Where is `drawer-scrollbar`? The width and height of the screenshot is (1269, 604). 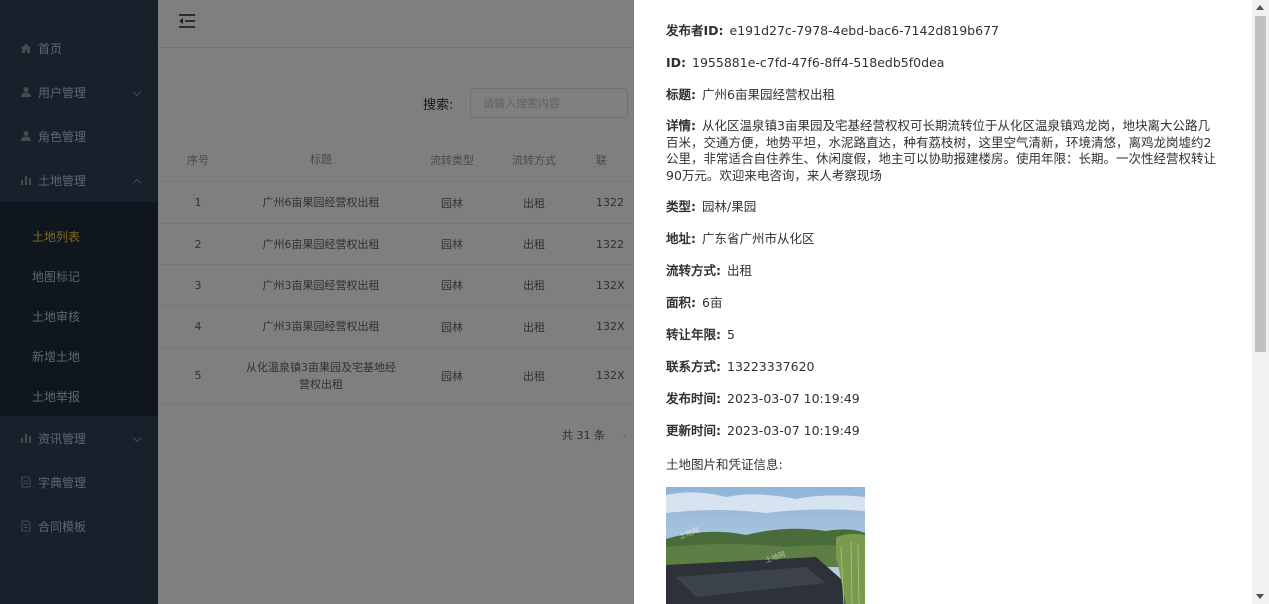 drawer-scrollbar is located at coordinates (1260, 302).